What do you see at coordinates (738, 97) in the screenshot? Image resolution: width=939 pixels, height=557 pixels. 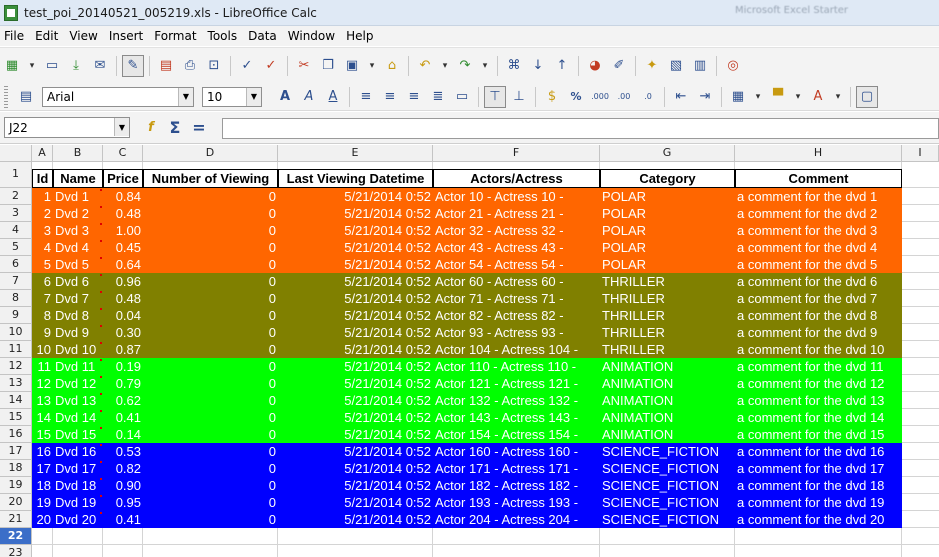 I see `borders-icon: ▦` at bounding box center [738, 97].